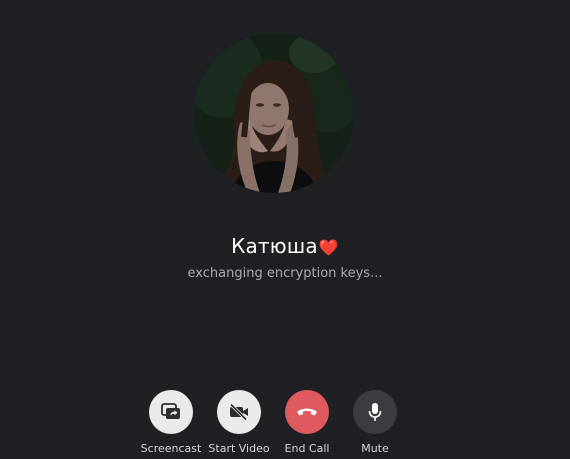 The width and height of the screenshot is (570, 459). I want to click on start-video-control: Start Video, so click(239, 422).